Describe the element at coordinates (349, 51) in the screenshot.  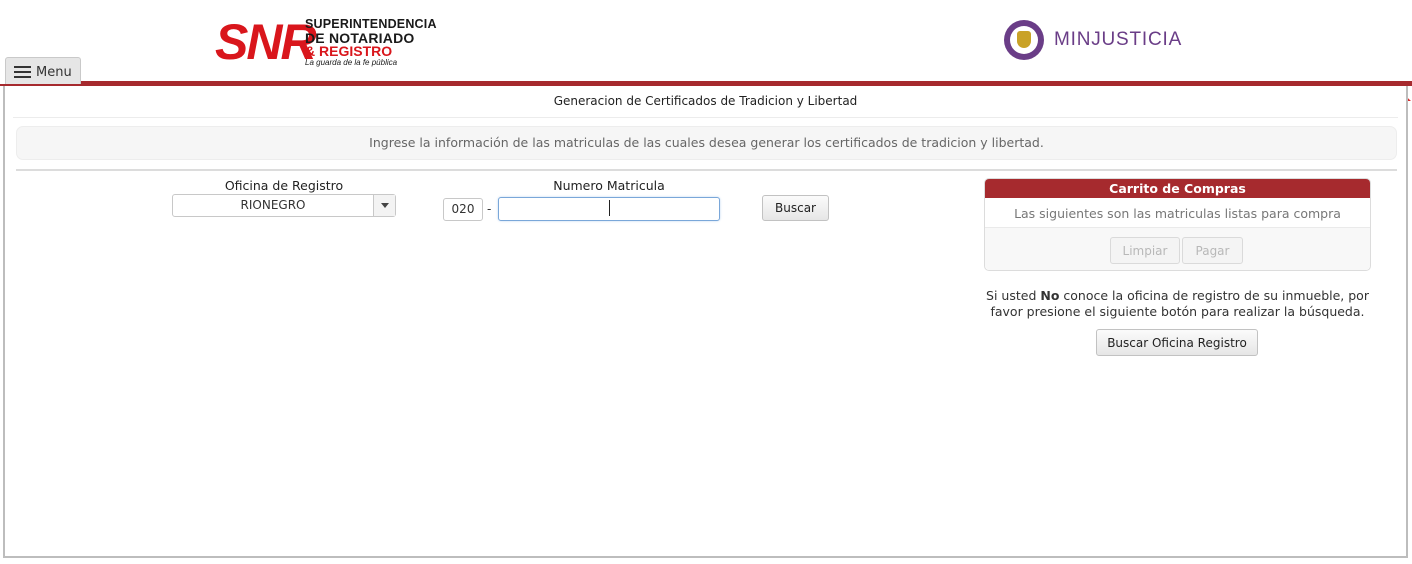
I see `snr-logo-line3: & REGISTRO` at that location.